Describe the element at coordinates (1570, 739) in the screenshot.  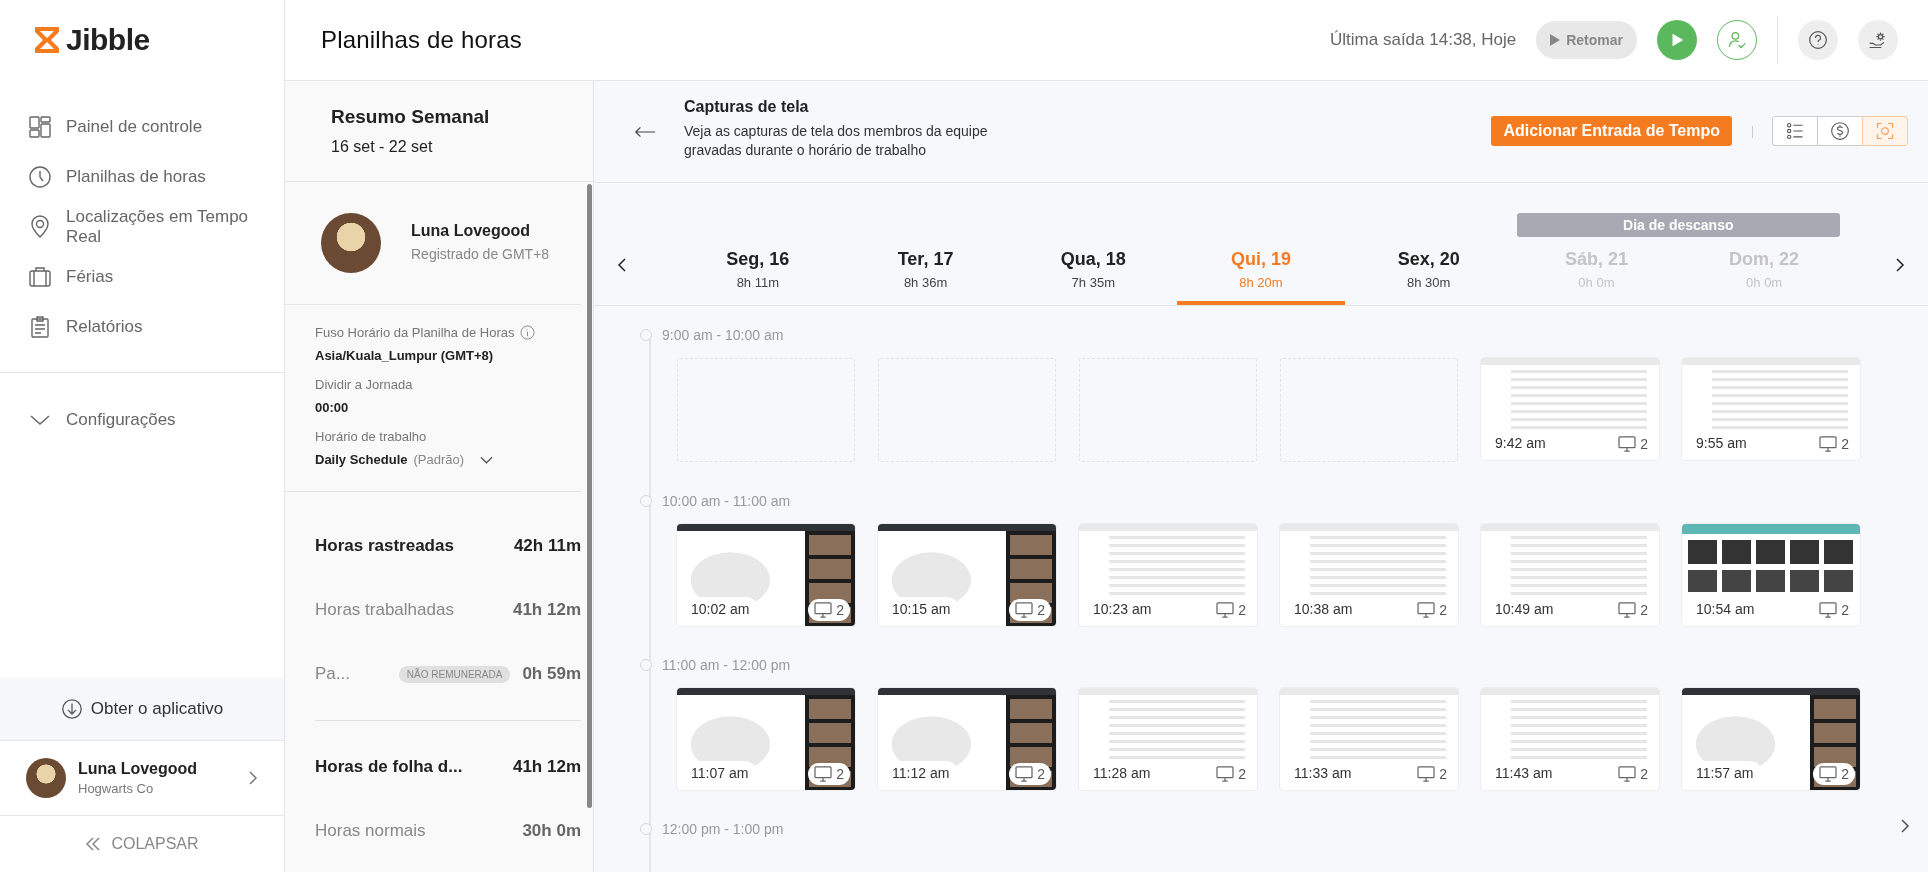
I see `screenshot-thumbnail: 11:43 am 2` at that location.